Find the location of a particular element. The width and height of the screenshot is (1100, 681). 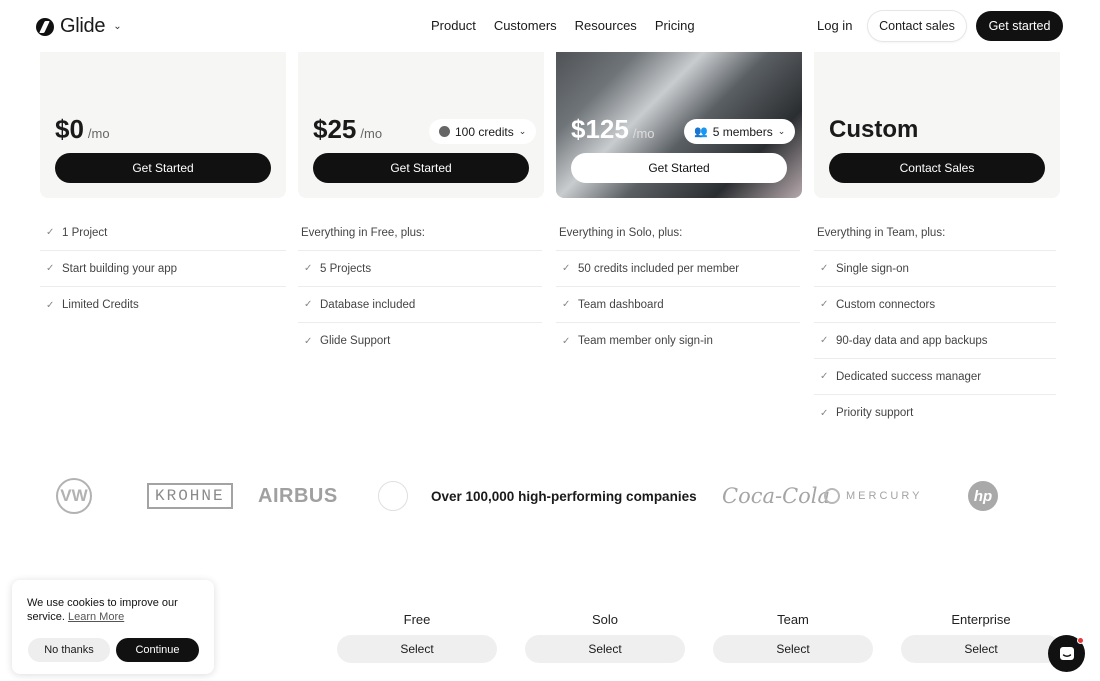

feature-text: Custom connectors is located at coordinates (886, 304).